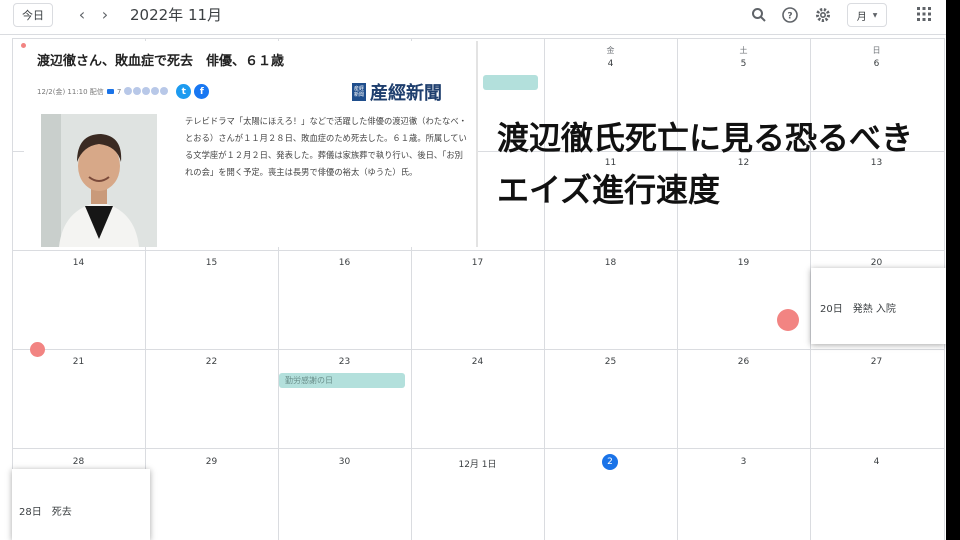 The width and height of the screenshot is (960, 540). I want to click on day-number: 21, so click(78, 362).